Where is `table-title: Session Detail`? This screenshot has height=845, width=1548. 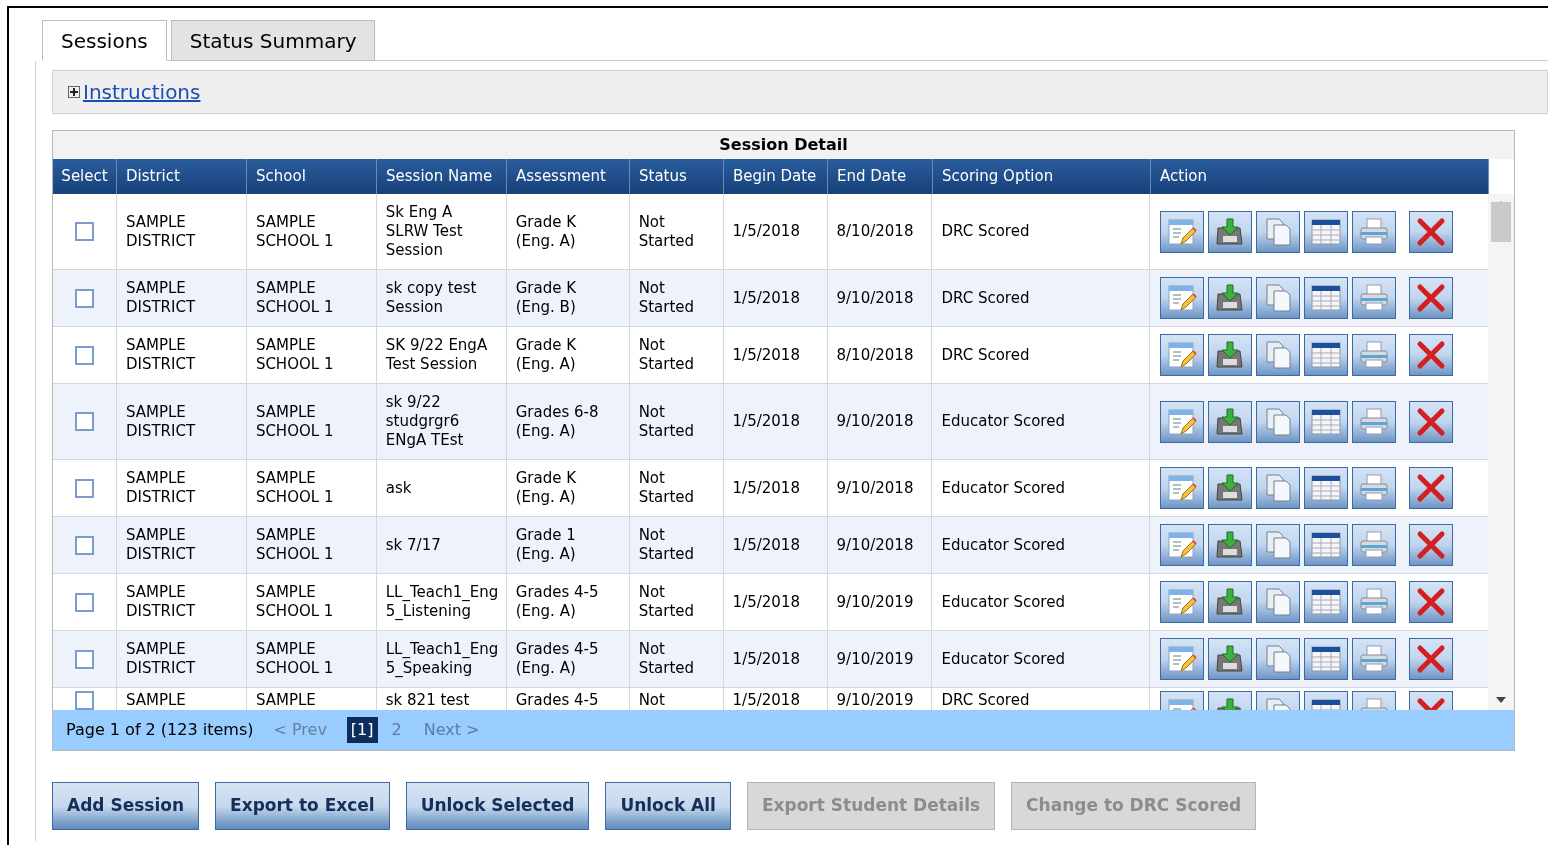 table-title: Session Detail is located at coordinates (783, 145).